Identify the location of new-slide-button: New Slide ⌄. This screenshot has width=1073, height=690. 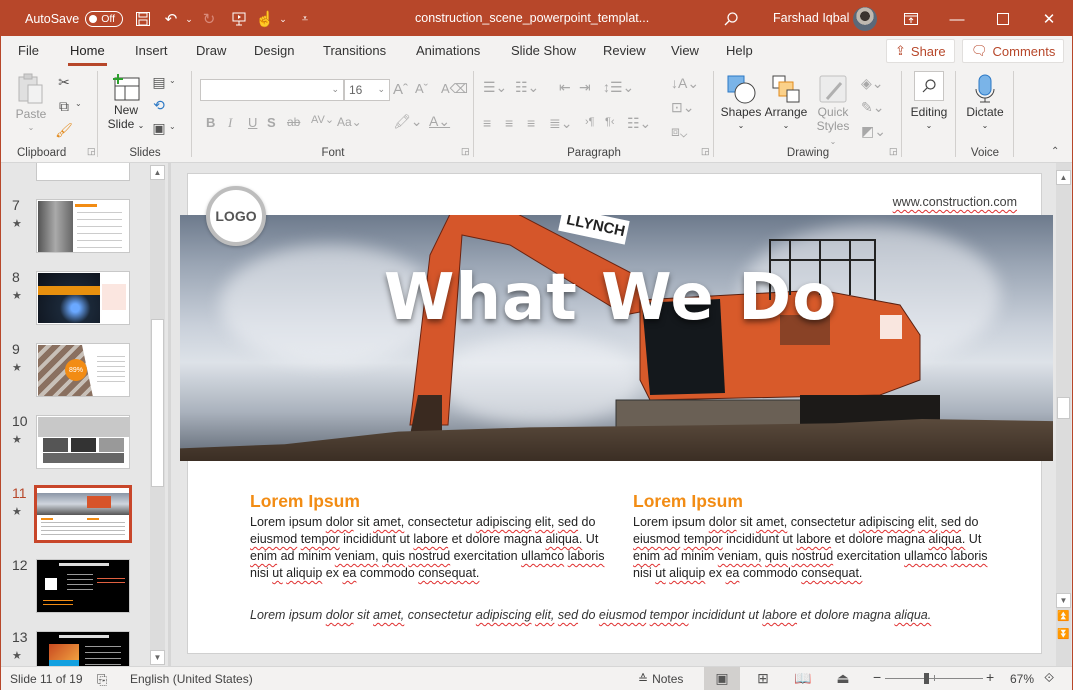
(126, 103).